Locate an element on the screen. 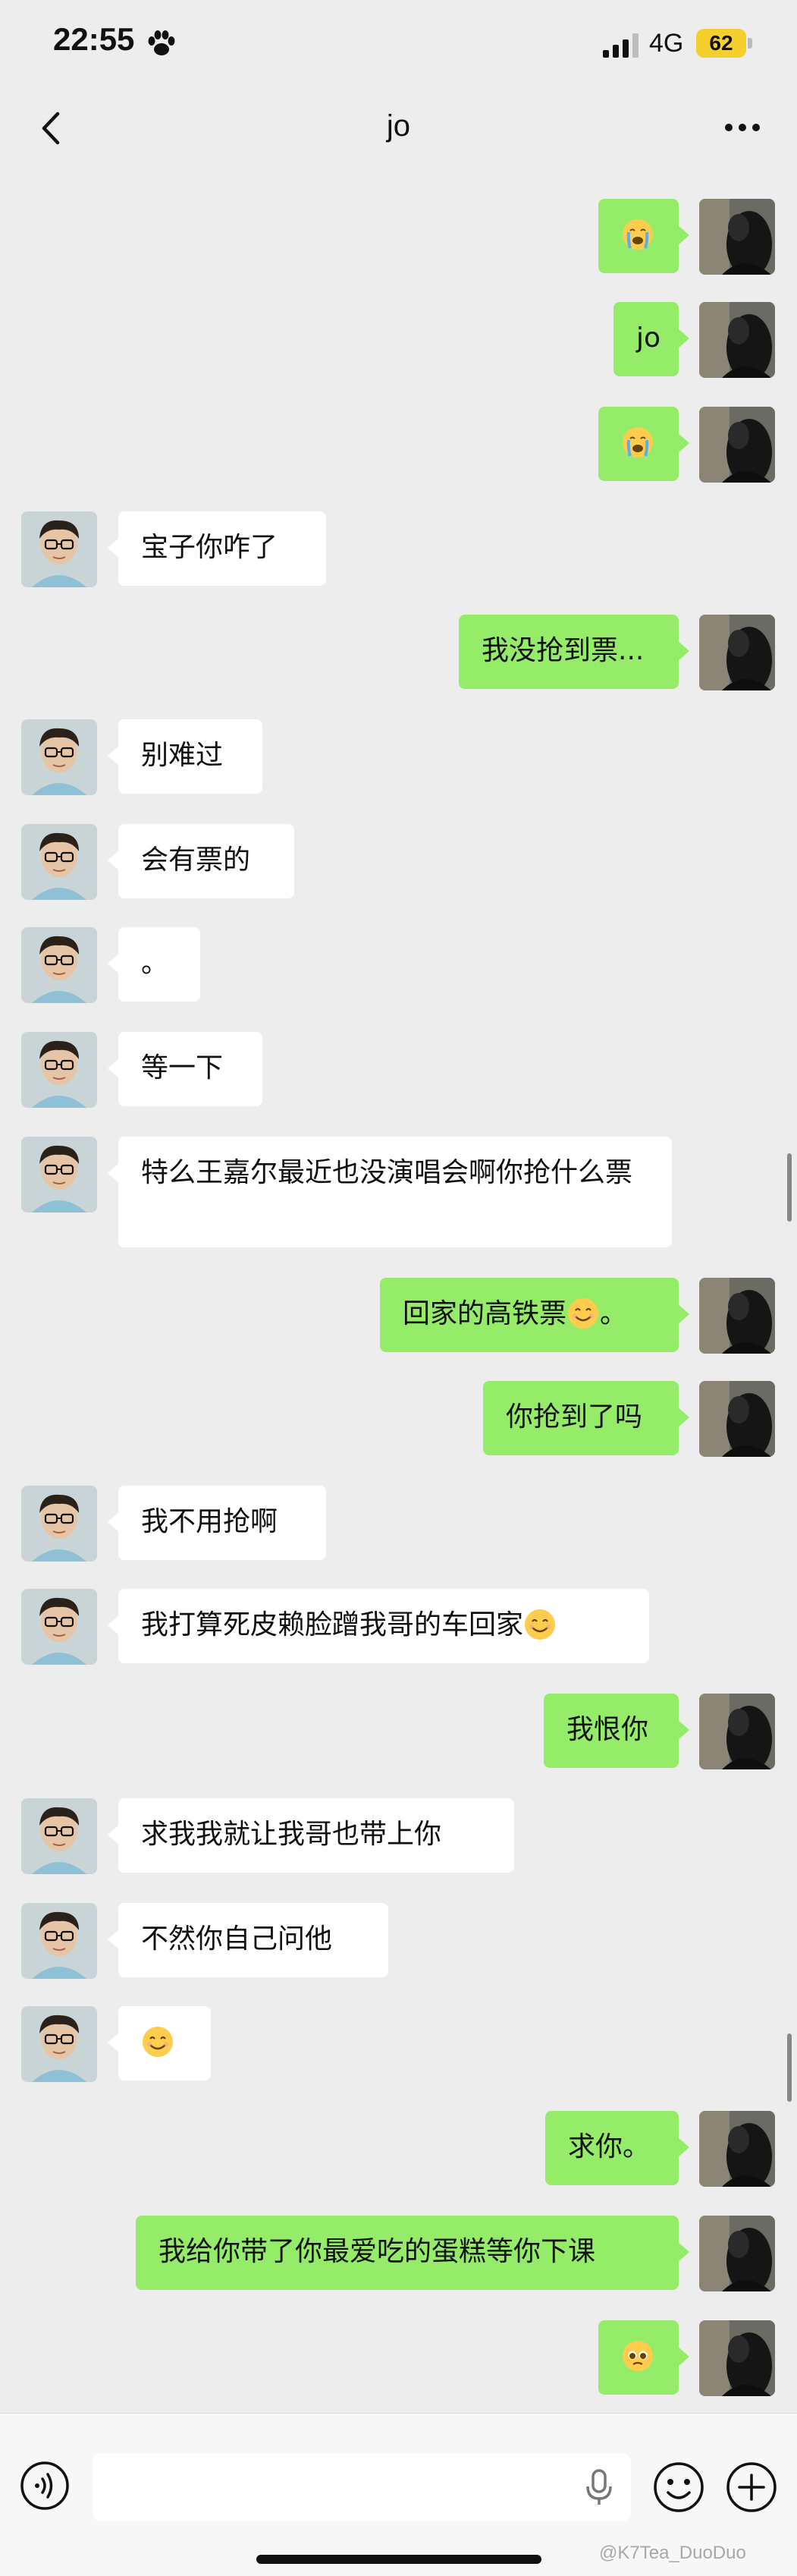 The image size is (797, 2576). message-text: 宝子你咋了 is located at coordinates (209, 547).